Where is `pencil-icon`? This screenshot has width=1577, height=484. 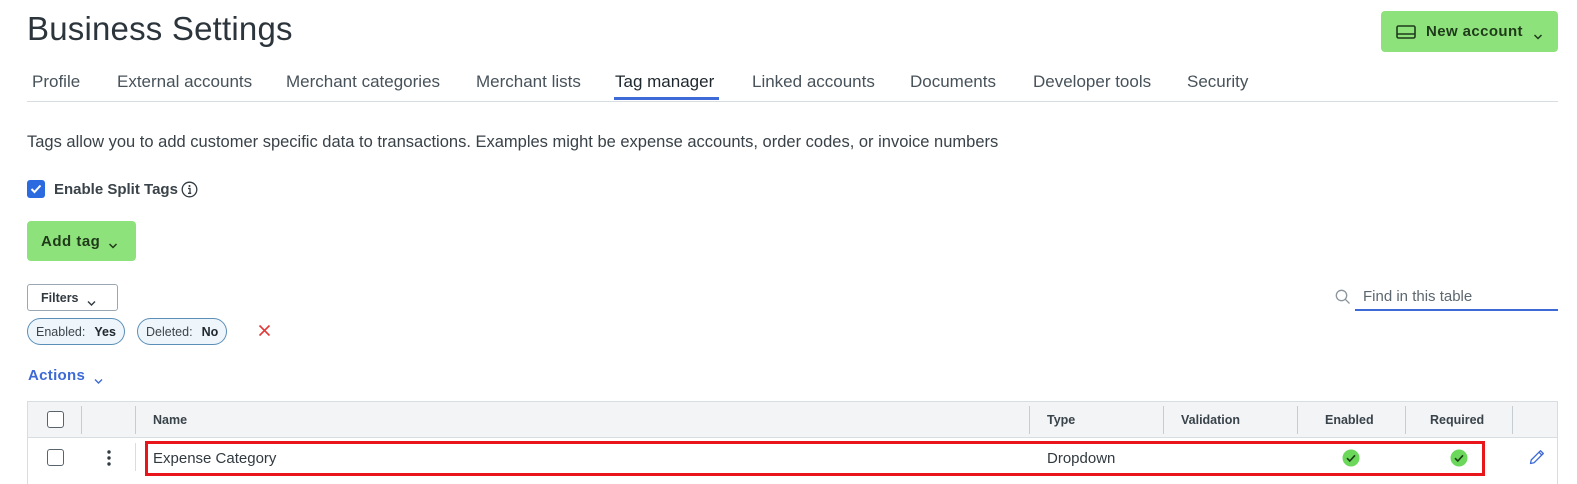 pencil-icon is located at coordinates (1537, 457).